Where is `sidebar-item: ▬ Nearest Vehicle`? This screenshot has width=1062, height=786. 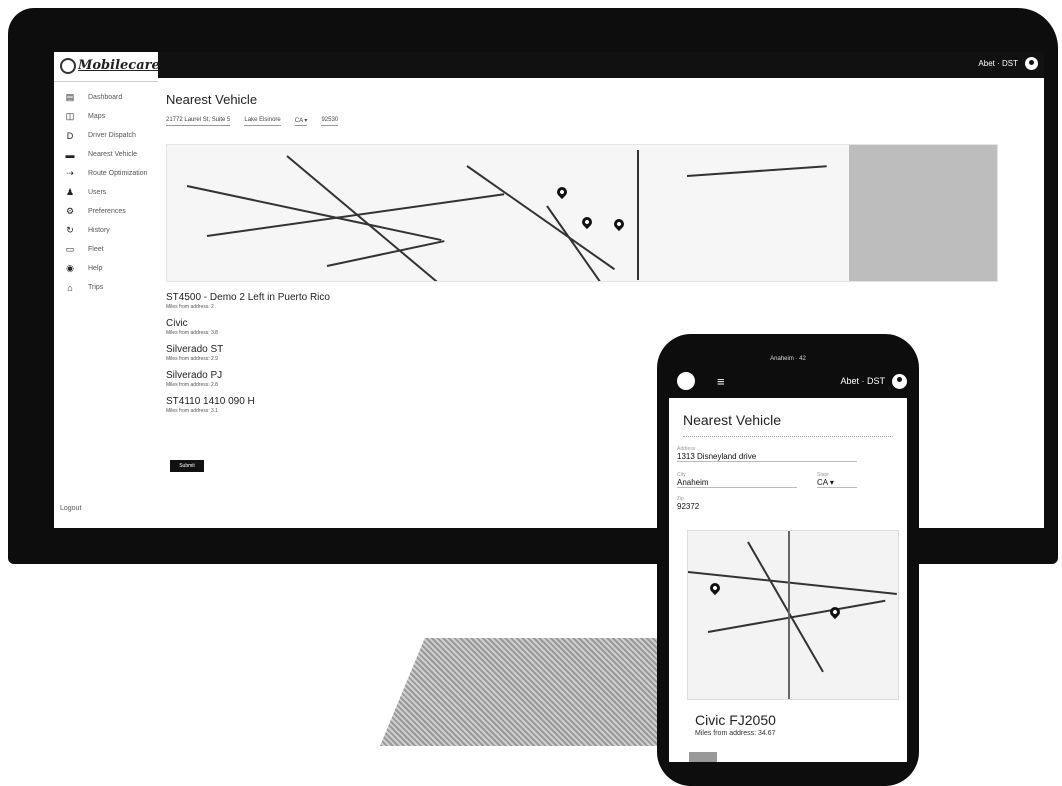
sidebar-item: ▬ Nearest Vehicle is located at coordinates (106, 154).